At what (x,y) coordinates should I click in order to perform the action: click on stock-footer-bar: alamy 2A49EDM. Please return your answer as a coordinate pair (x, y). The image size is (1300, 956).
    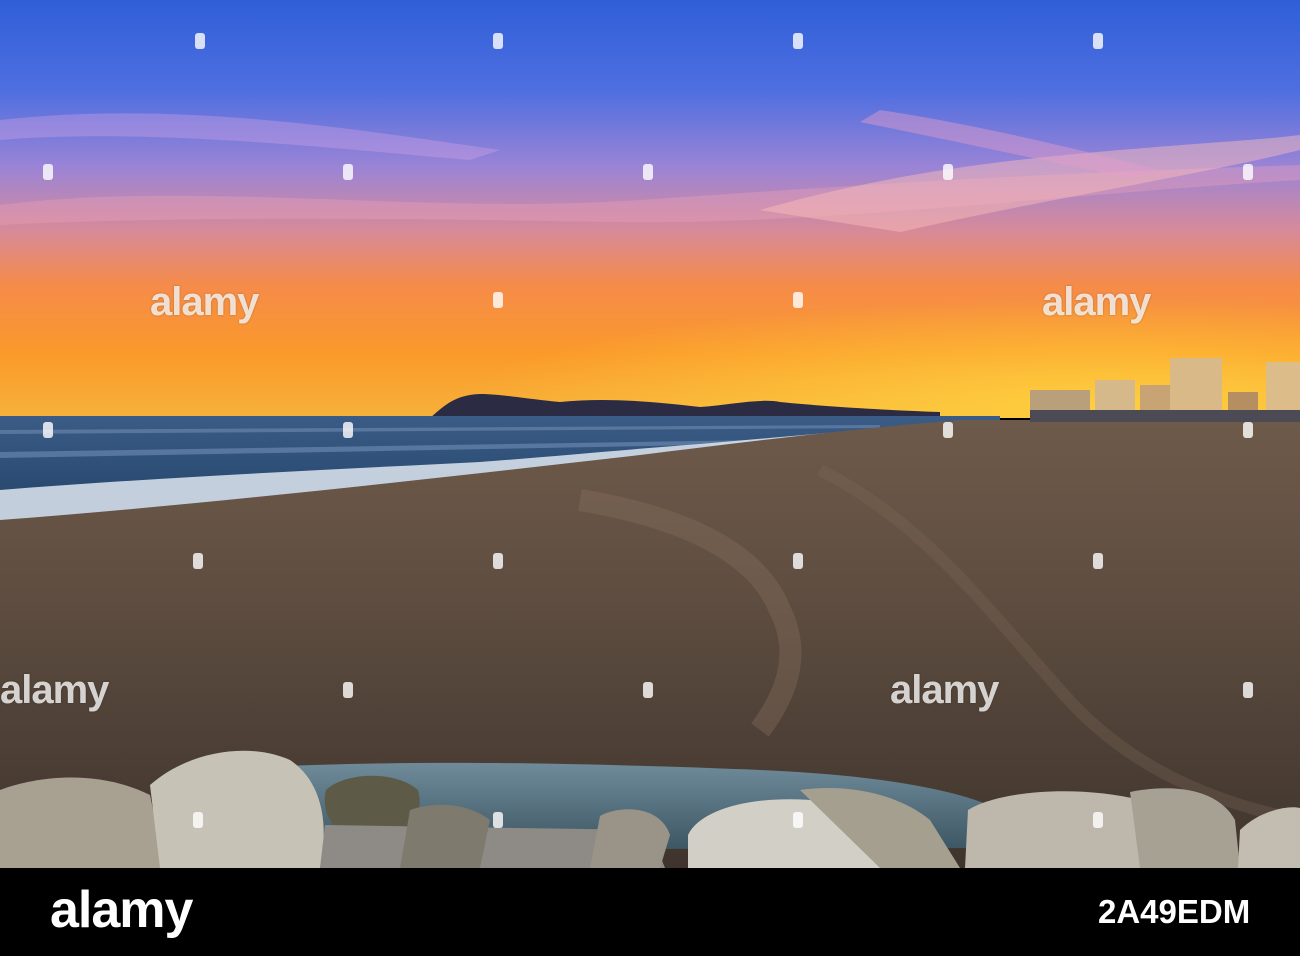
    Looking at the image, I should click on (650, 912).